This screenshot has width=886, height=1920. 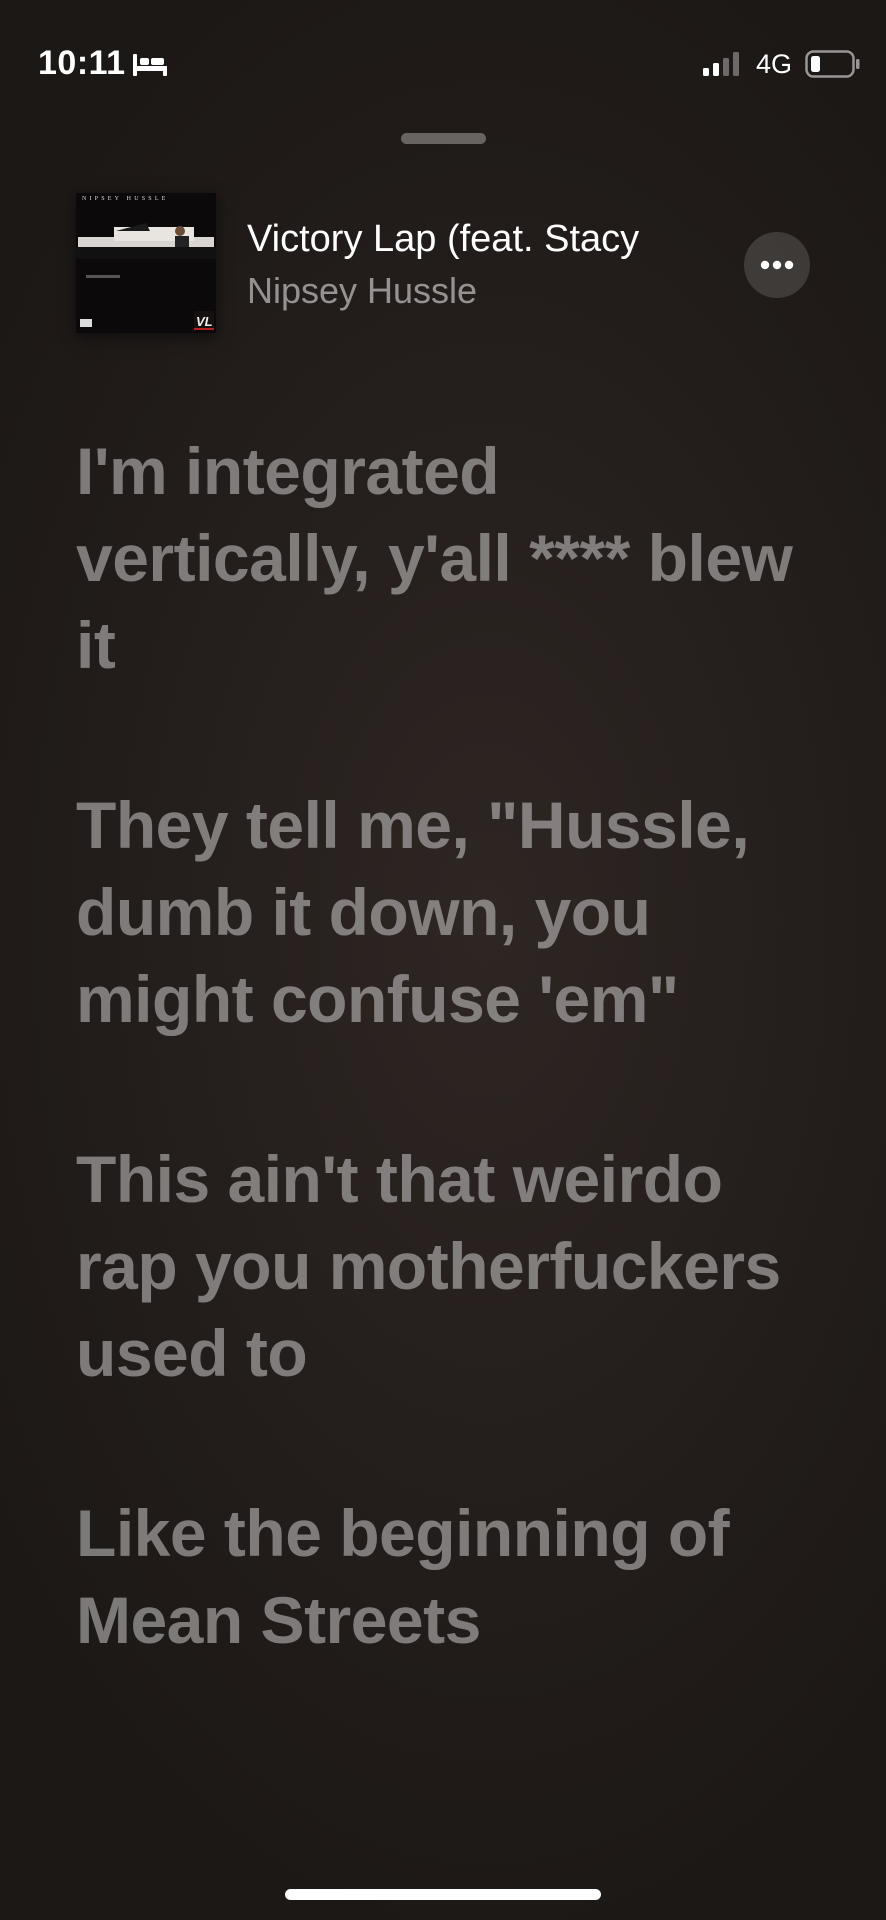 I want to click on ellipsis-icon, so click(x=777, y=265).